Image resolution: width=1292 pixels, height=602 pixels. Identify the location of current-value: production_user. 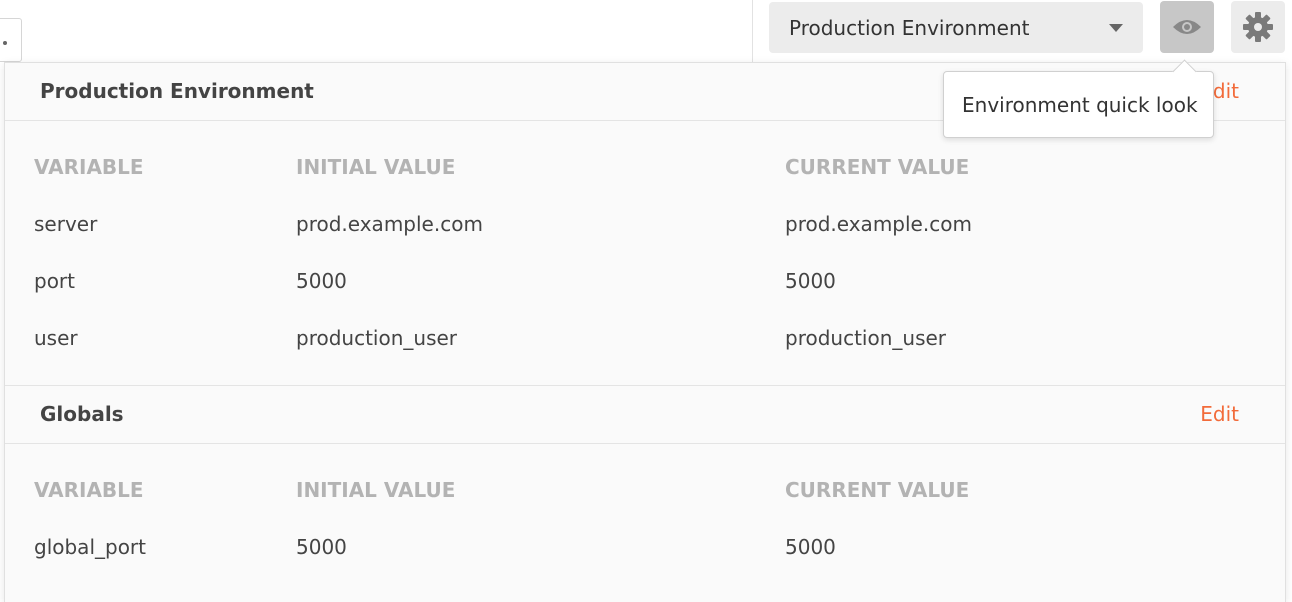
(866, 338).